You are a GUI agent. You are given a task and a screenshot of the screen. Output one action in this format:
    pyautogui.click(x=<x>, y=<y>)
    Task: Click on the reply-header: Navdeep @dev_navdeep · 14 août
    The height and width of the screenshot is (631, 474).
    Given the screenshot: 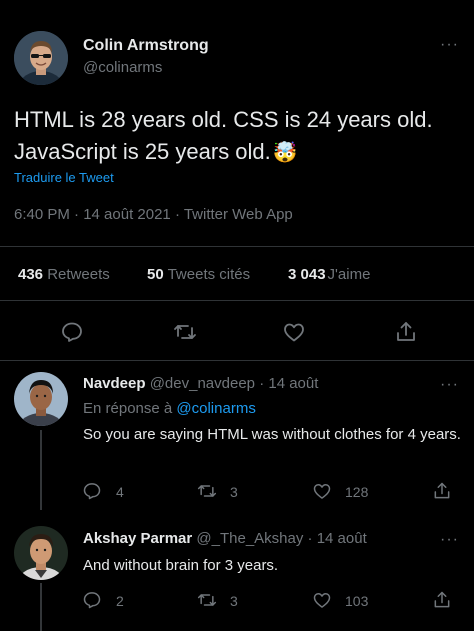 What is the action you would take?
    pyautogui.click(x=200, y=383)
    